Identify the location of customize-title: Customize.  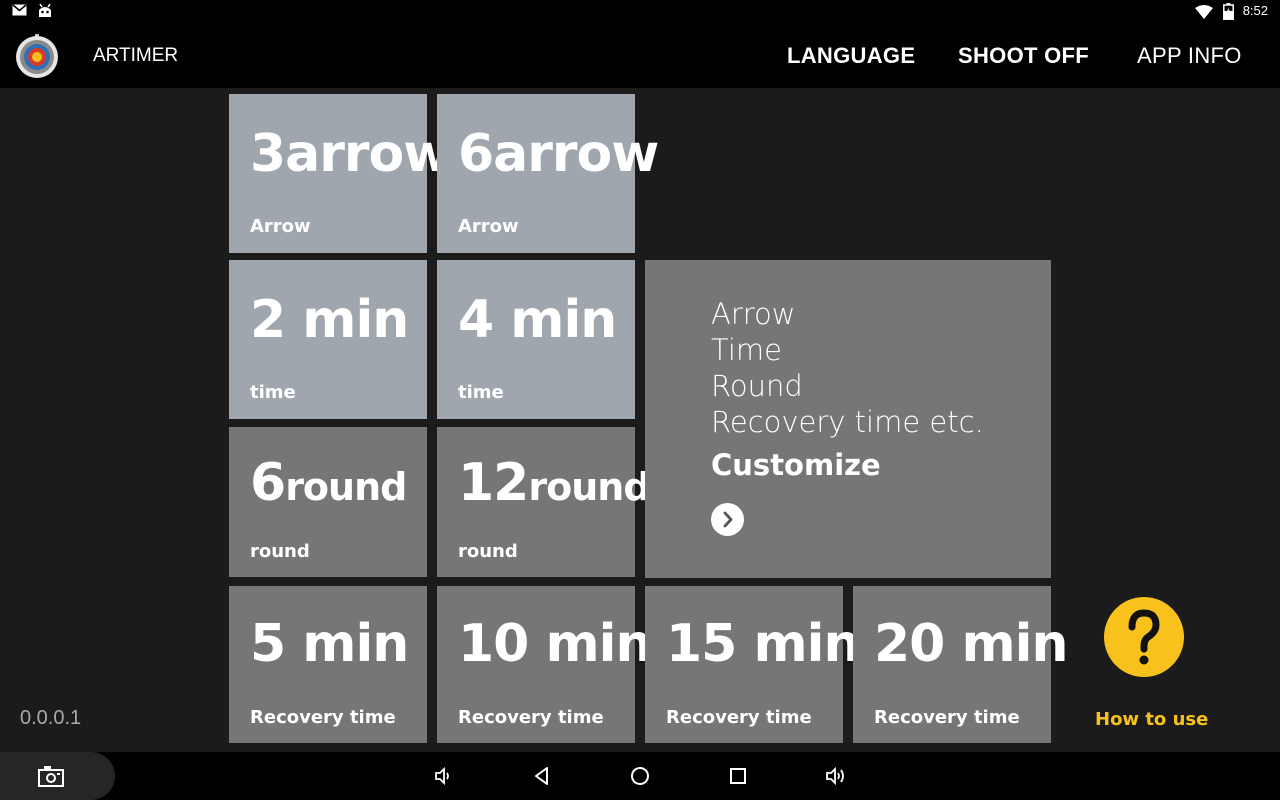
(796, 465).